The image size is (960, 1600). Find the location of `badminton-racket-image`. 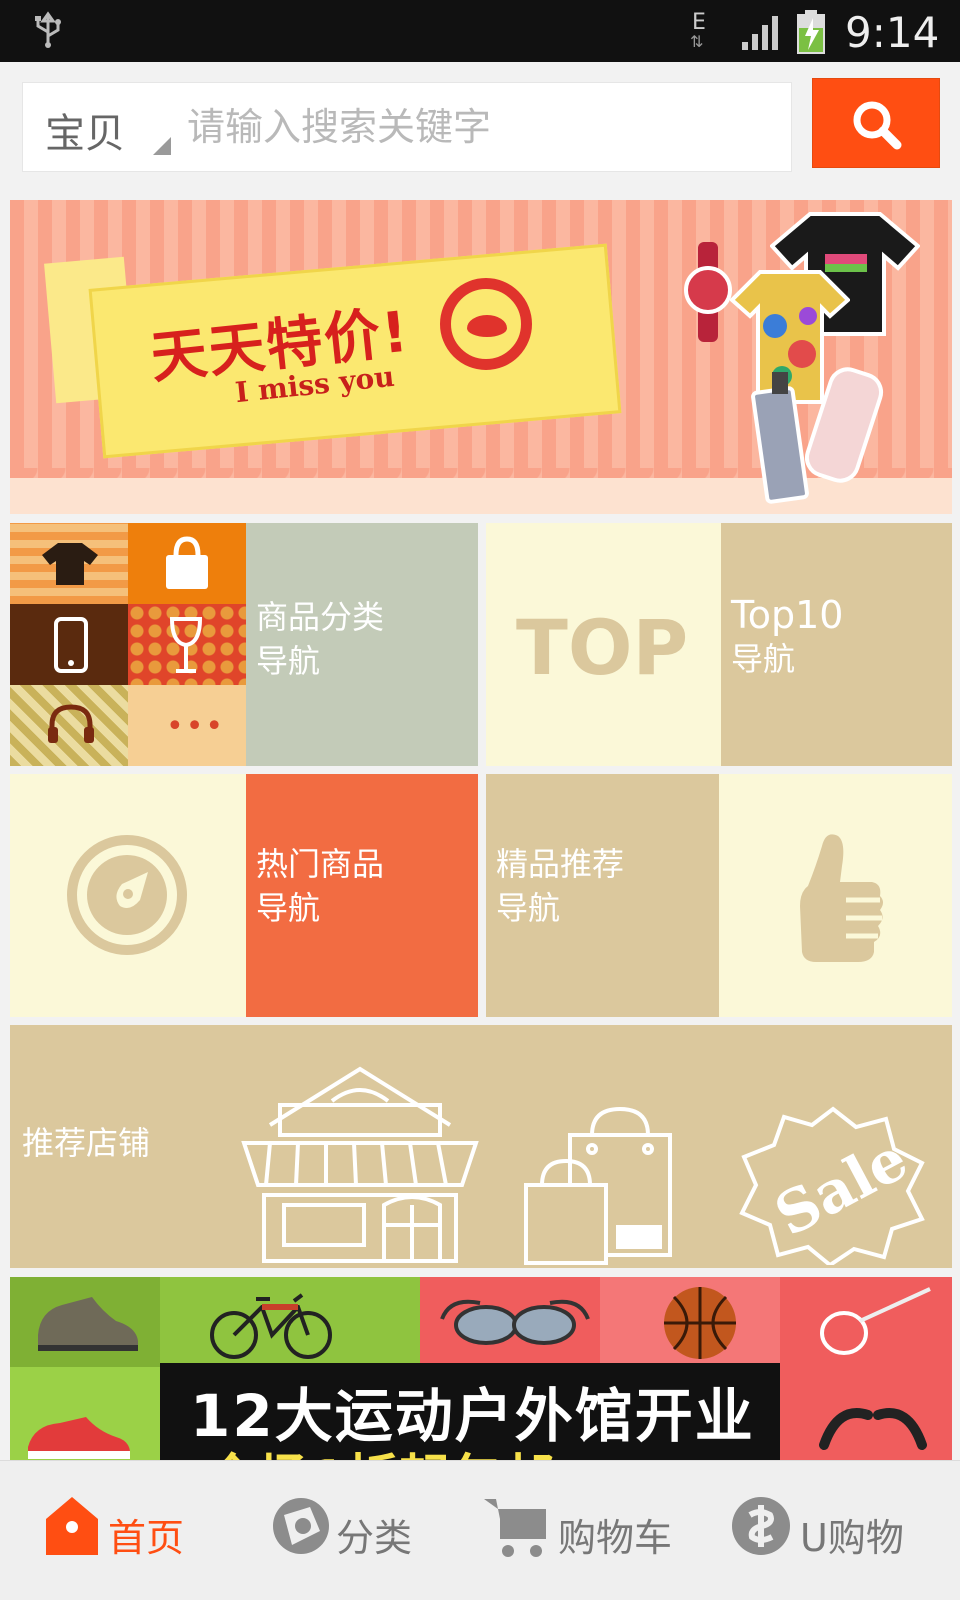

badminton-racket-image is located at coordinates (875, 1321).